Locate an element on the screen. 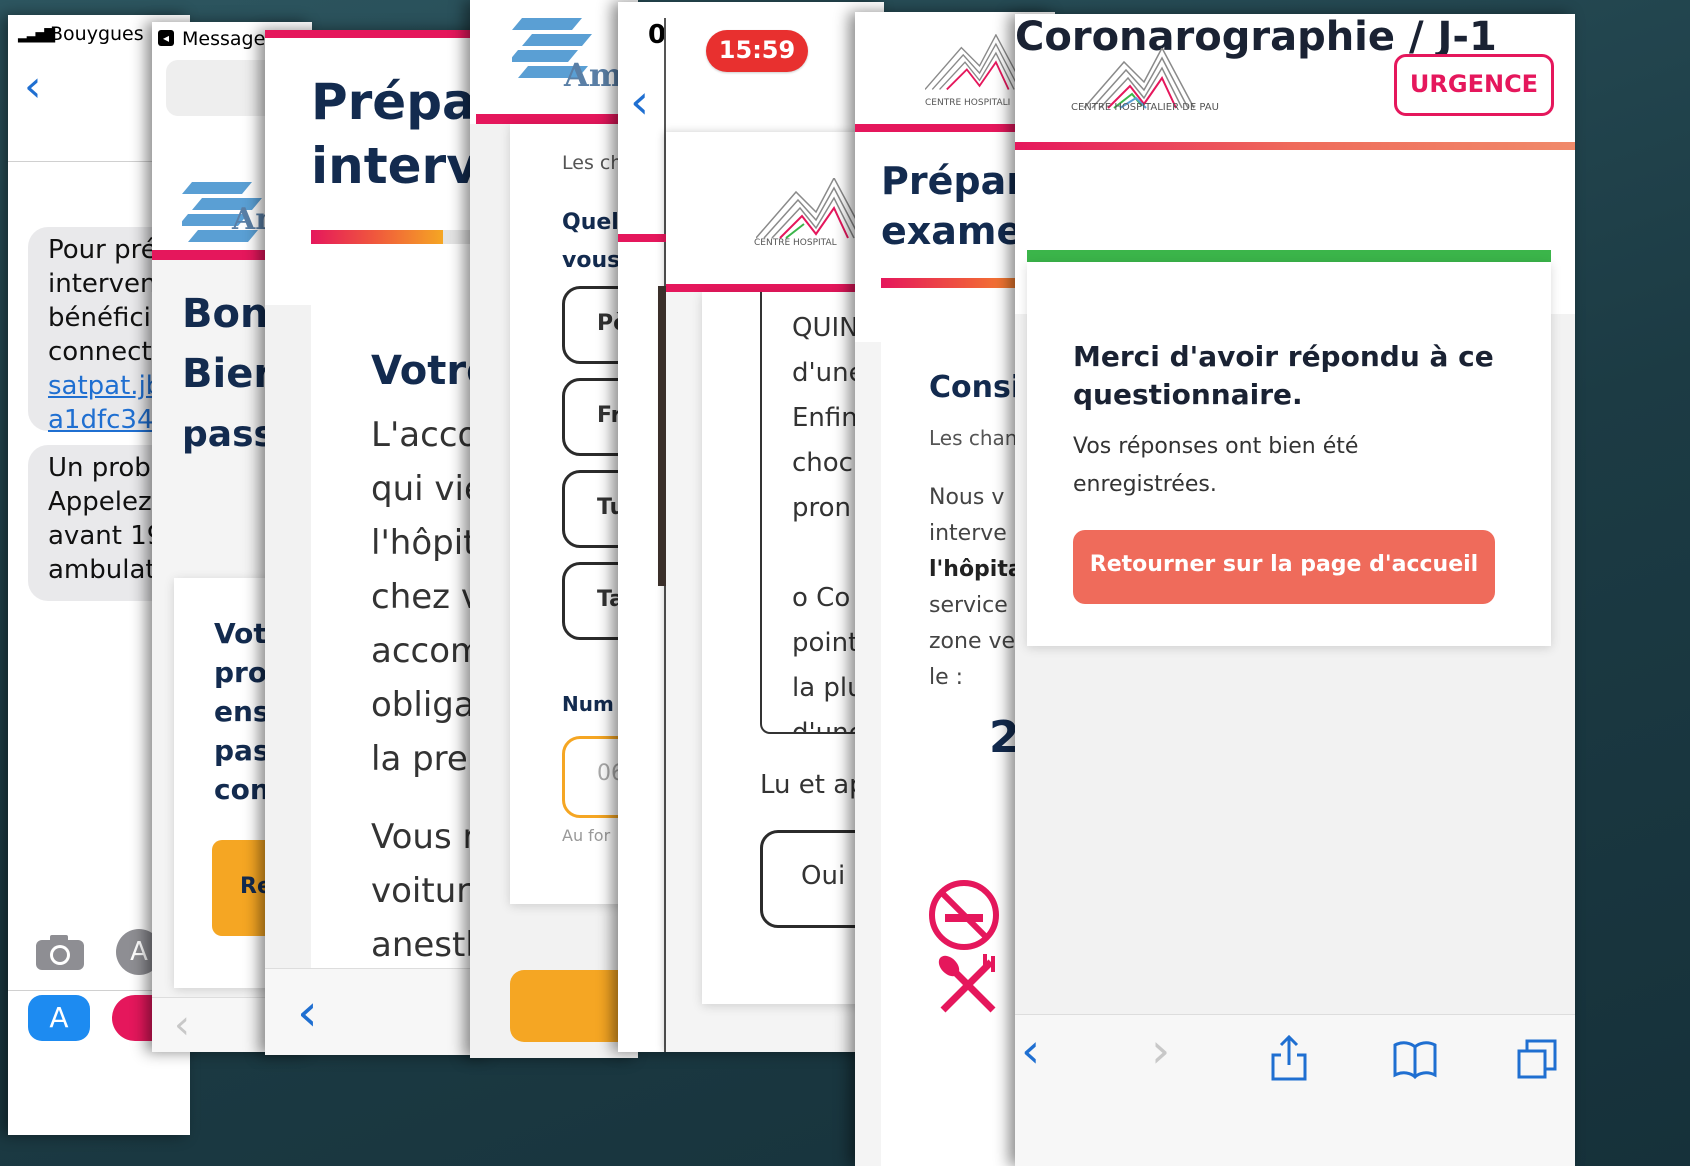  question-line: Quel is located at coordinates (590, 222).